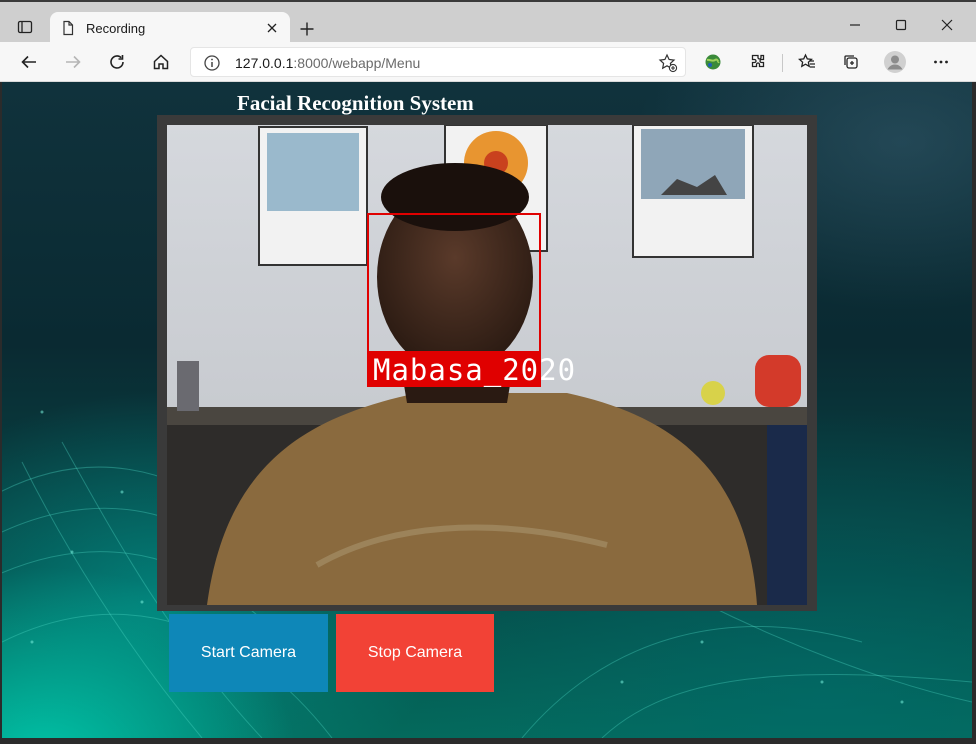  Describe the element at coordinates (851, 62) in the screenshot. I see `collections-icon` at that location.